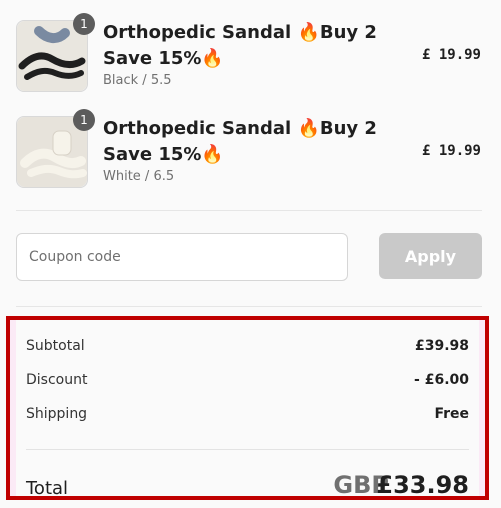  What do you see at coordinates (422, 485) in the screenshot?
I see `total-value: £33.98` at bounding box center [422, 485].